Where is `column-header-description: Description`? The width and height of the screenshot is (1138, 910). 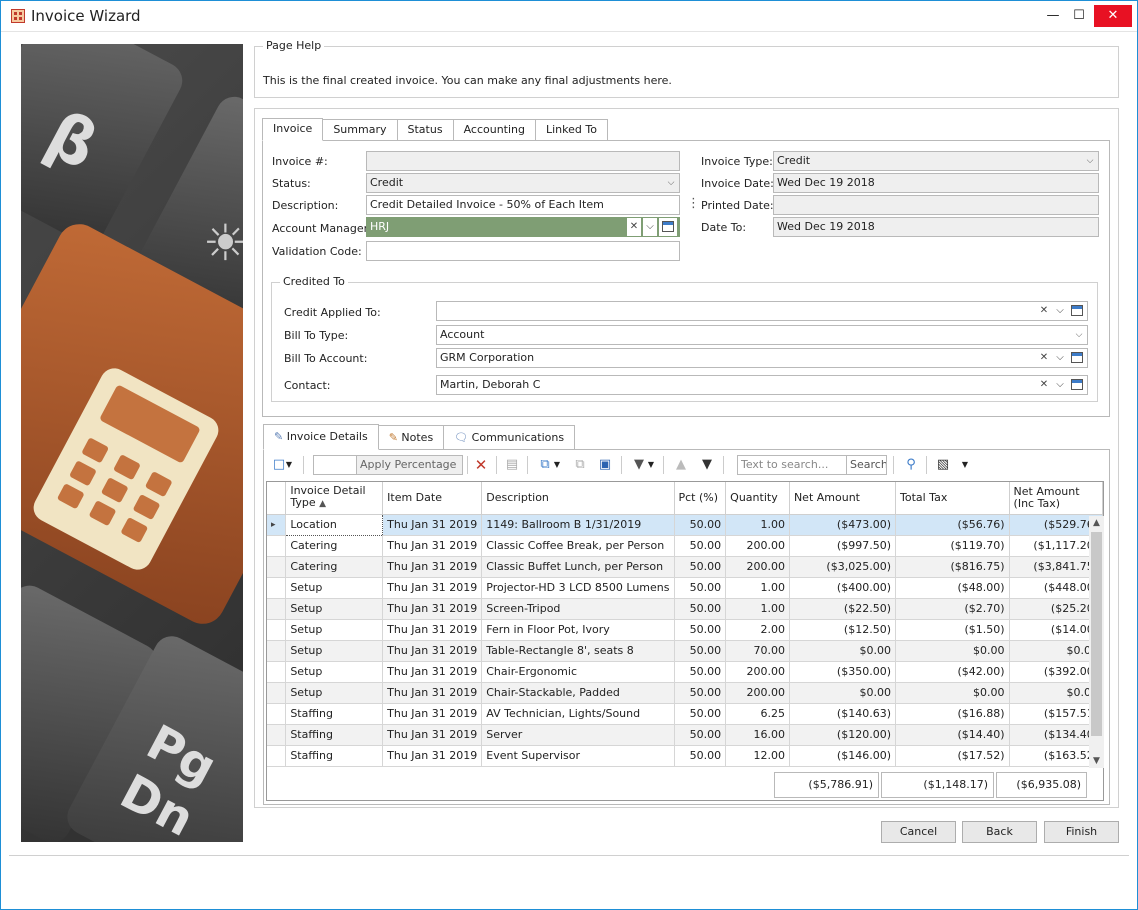 column-header-description: Description is located at coordinates (578, 498).